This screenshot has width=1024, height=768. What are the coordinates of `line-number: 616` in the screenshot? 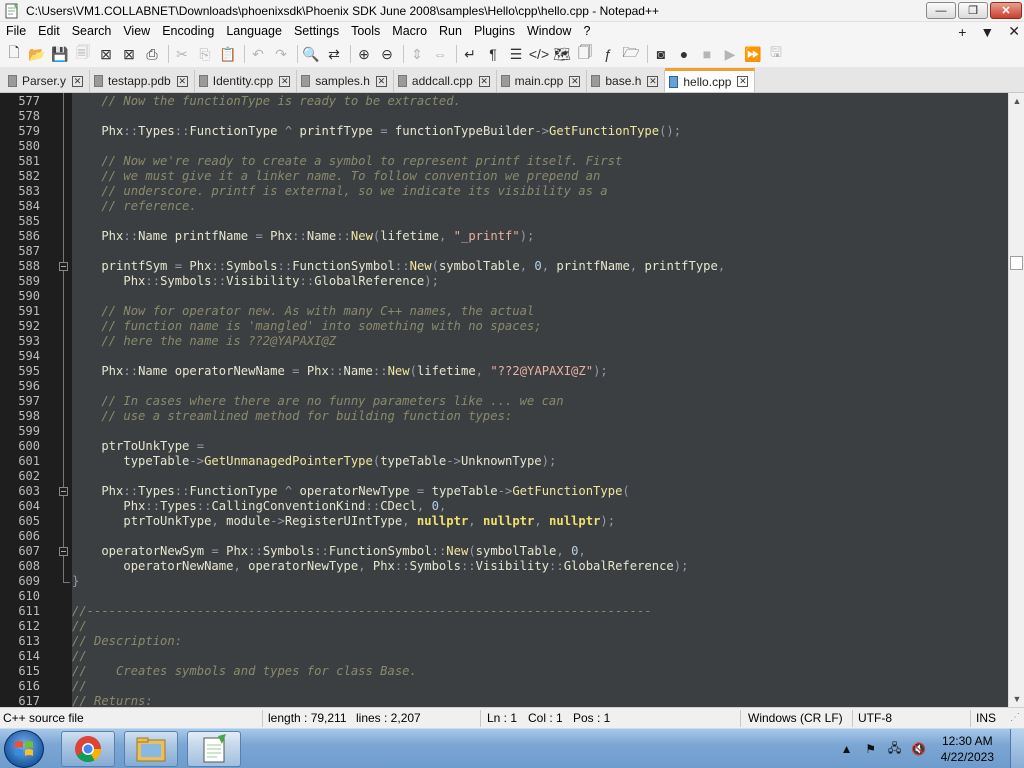 It's located at (24, 686).